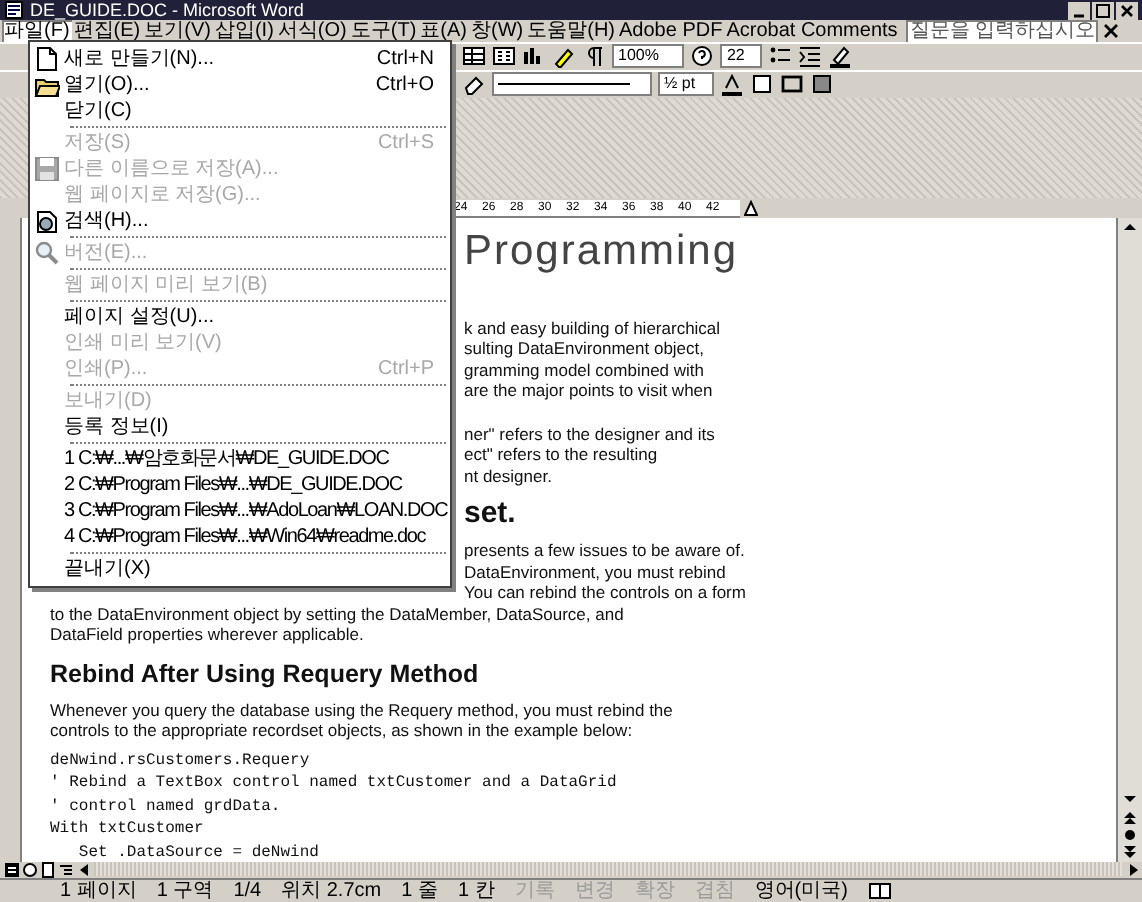 This screenshot has height=902, width=1142. What do you see at coordinates (589, 391) in the screenshot?
I see `text-line: are the major points to visit when` at bounding box center [589, 391].